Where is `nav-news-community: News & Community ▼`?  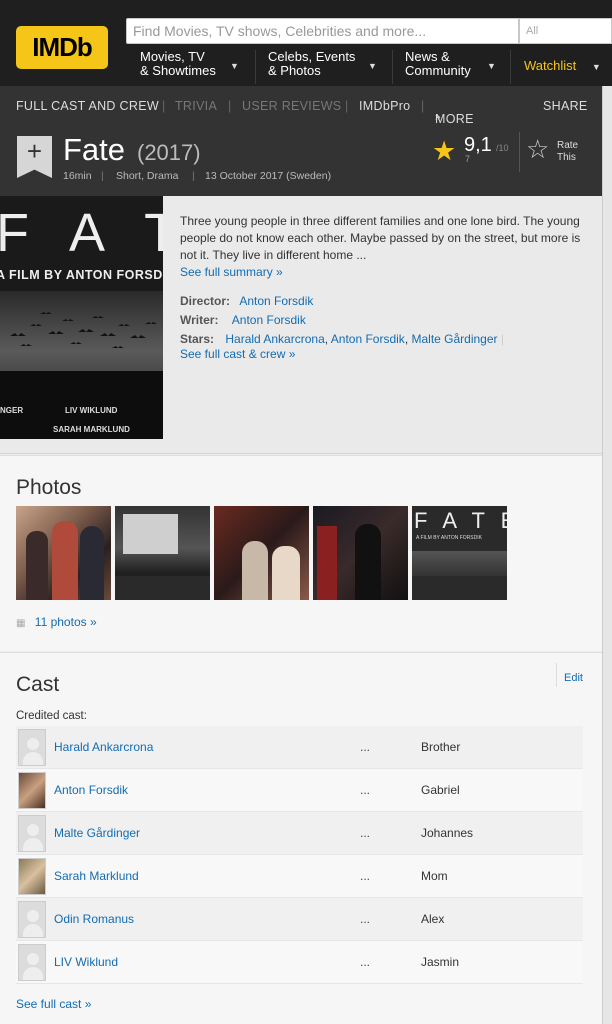 nav-news-community: News & Community ▼ is located at coordinates (452, 66).